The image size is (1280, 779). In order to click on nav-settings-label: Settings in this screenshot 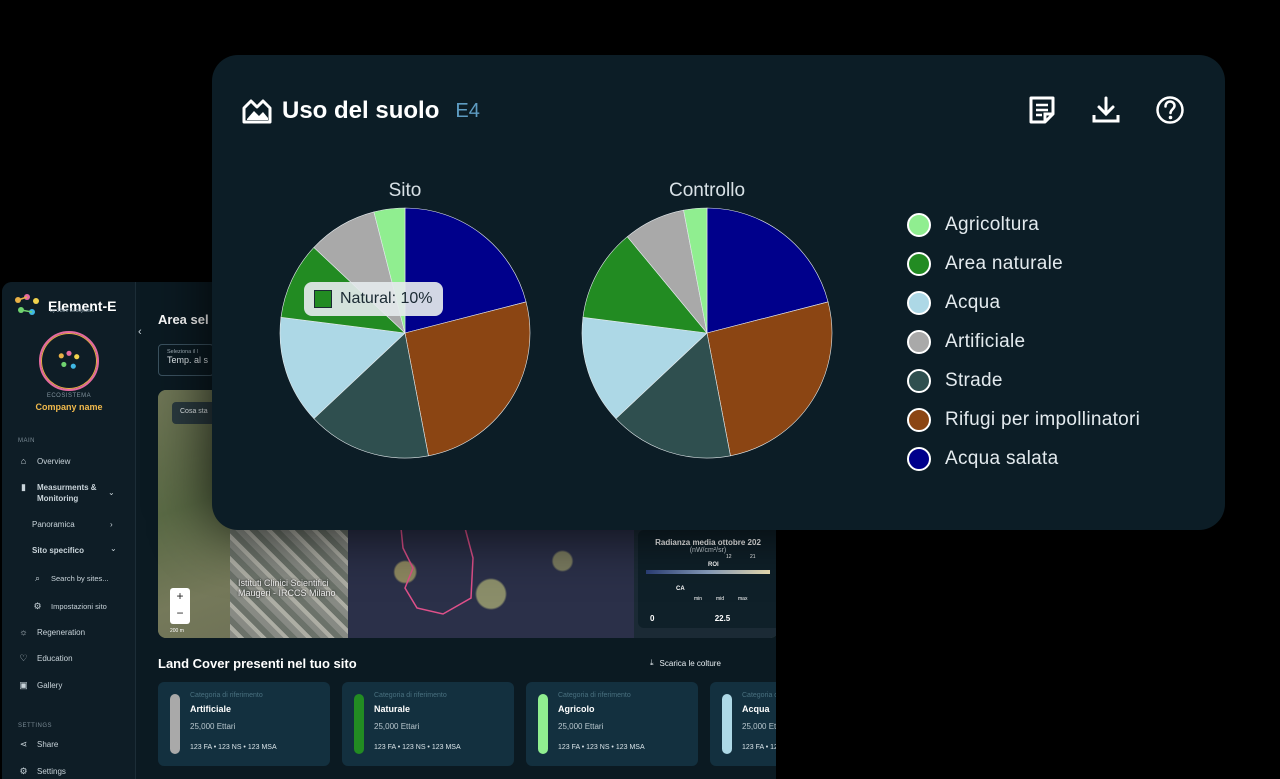, I will do `click(51, 771)`.